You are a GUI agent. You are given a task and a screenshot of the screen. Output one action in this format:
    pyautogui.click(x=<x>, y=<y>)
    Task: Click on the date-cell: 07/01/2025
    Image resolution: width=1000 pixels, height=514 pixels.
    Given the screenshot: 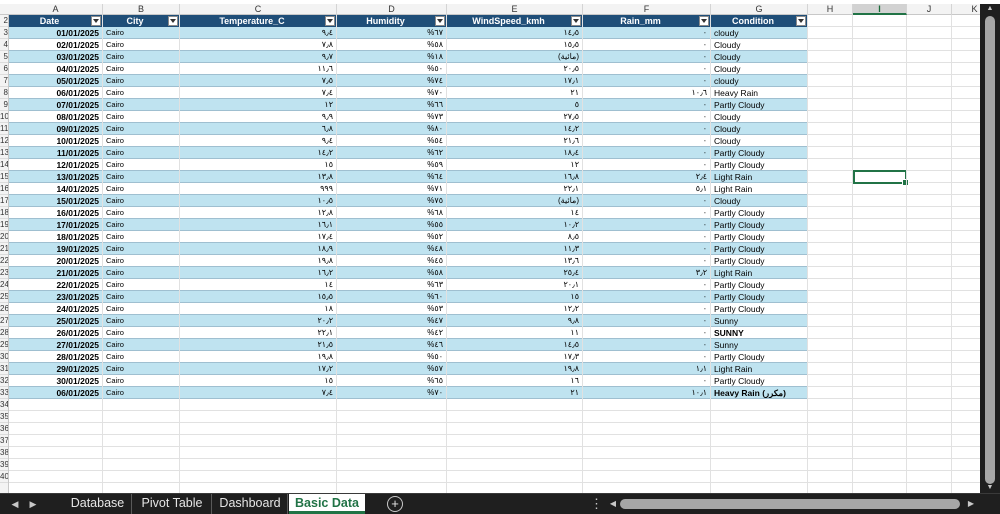 What is the action you would take?
    pyautogui.click(x=56, y=105)
    